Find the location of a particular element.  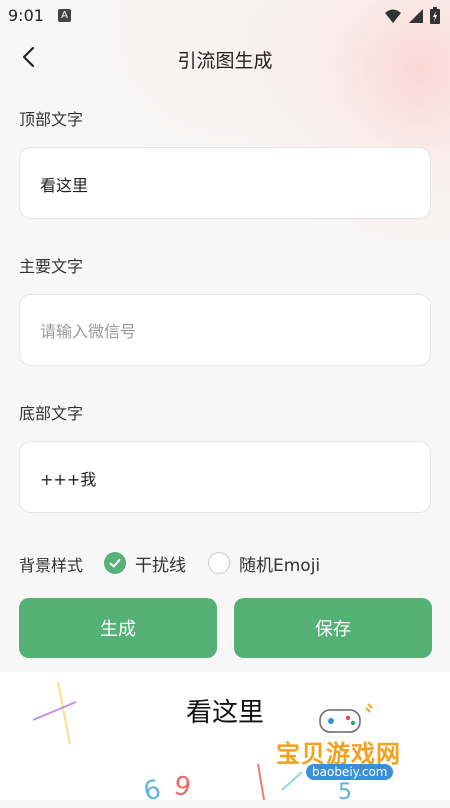

option-random-emoji: 随机Emoji is located at coordinates (264, 563).